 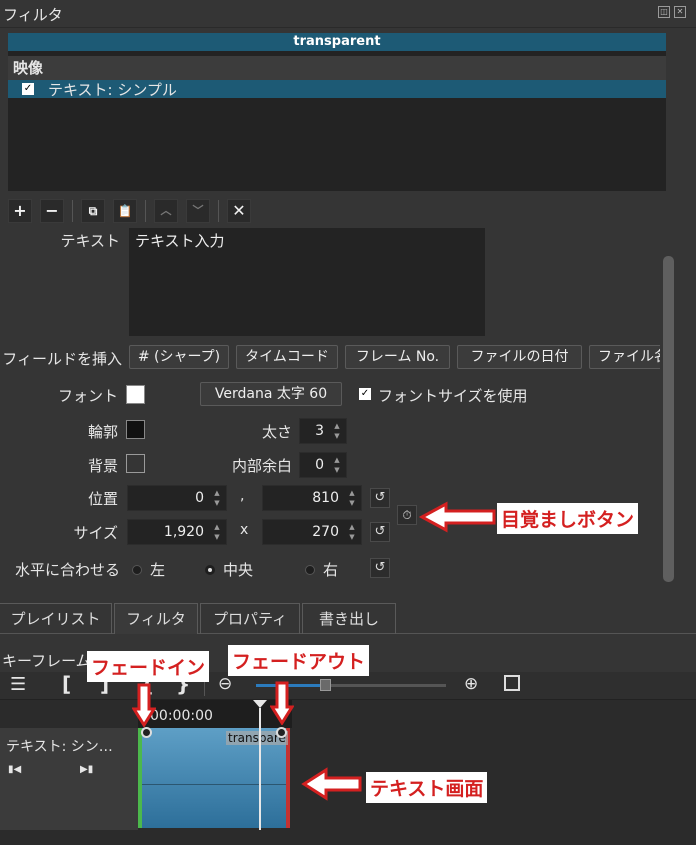 What do you see at coordinates (407, 515) in the screenshot?
I see `keyframe-stopwatch-button: ⏱` at bounding box center [407, 515].